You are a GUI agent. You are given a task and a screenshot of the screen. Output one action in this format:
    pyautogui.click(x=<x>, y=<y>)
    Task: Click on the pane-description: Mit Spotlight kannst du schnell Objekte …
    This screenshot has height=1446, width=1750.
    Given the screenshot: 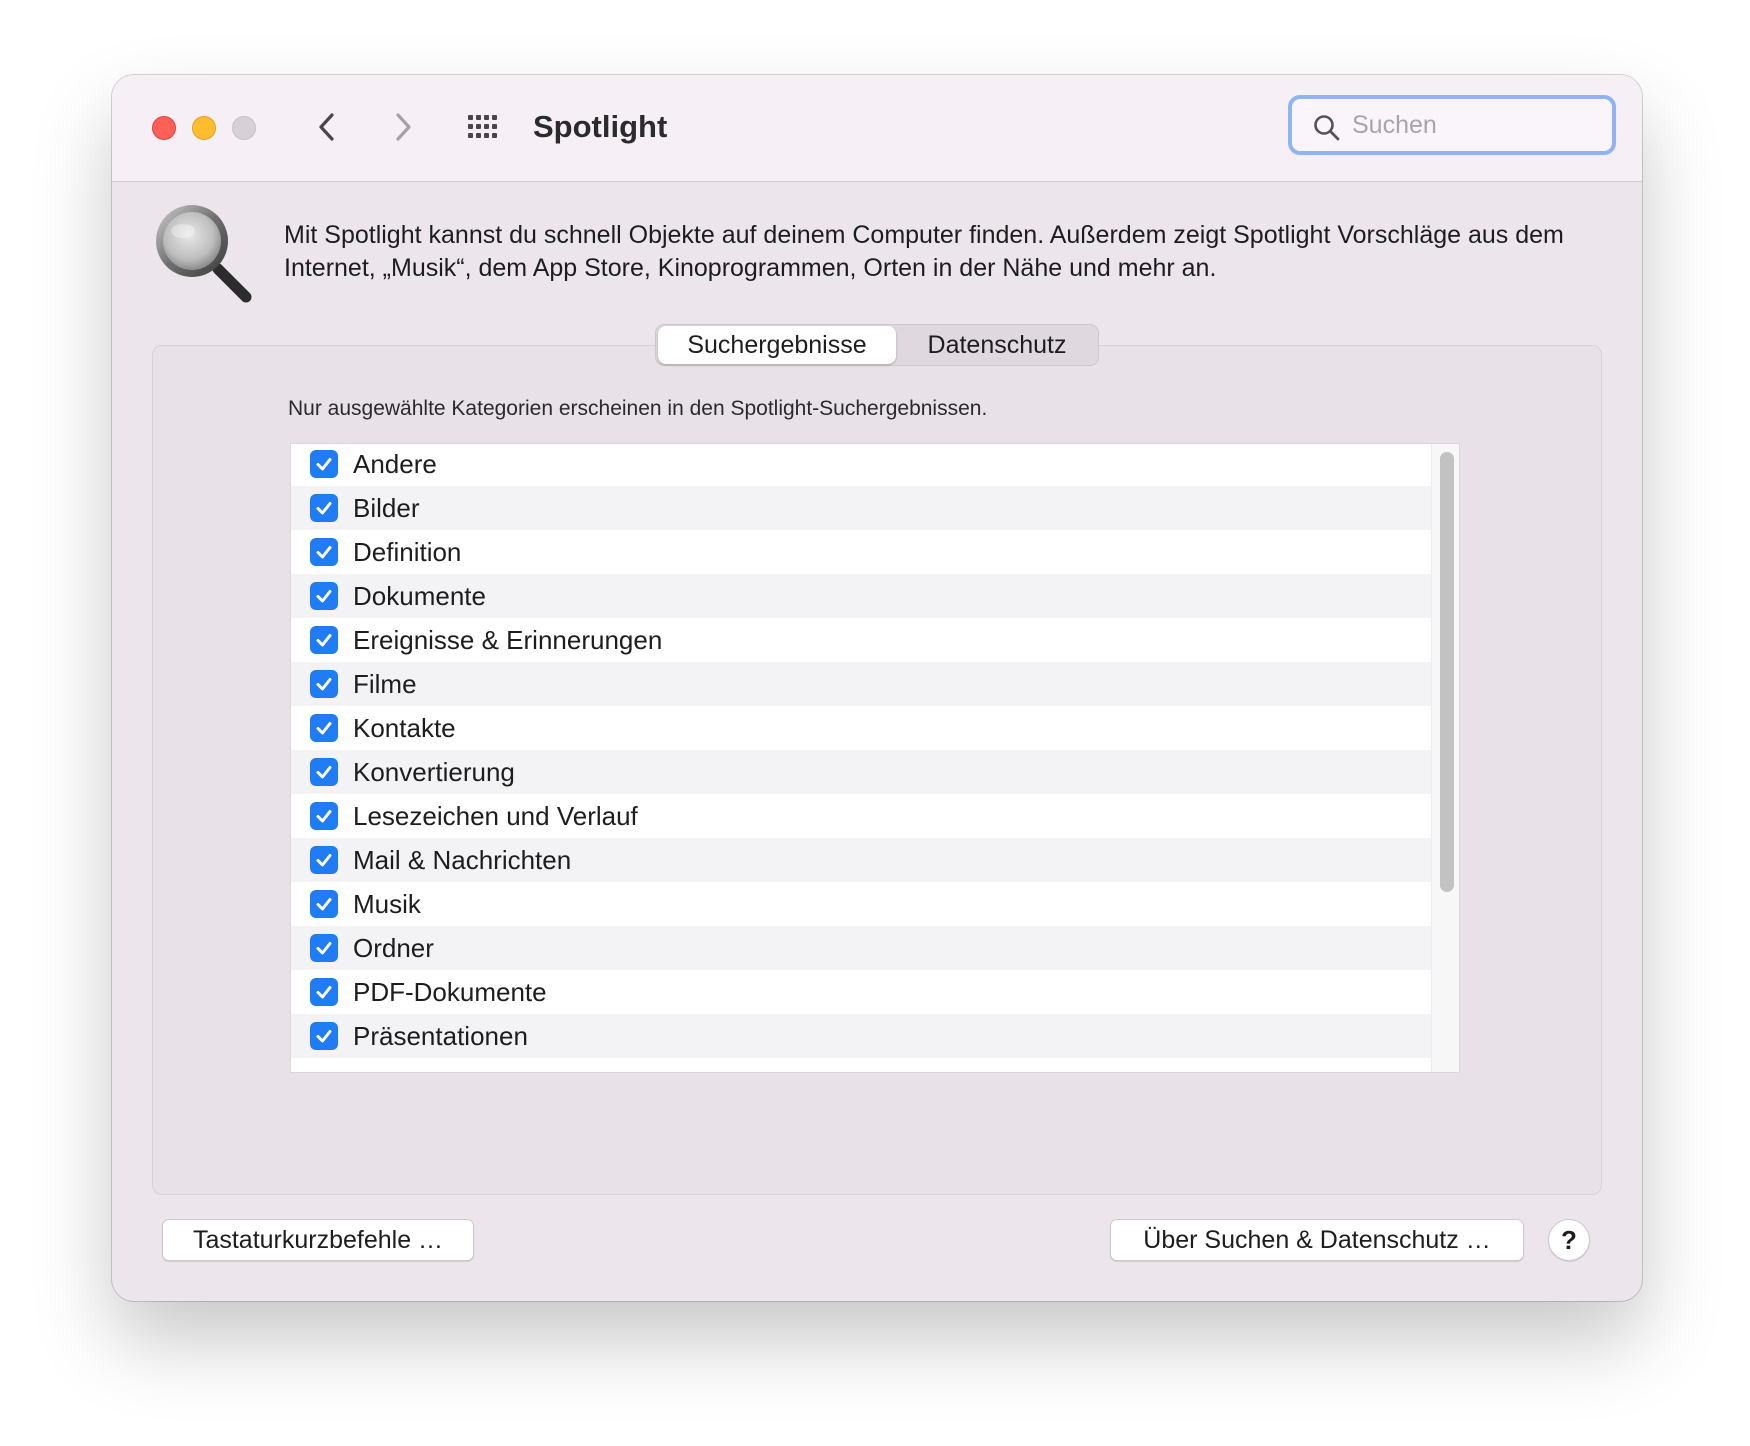 What is the action you would take?
    pyautogui.click(x=924, y=251)
    